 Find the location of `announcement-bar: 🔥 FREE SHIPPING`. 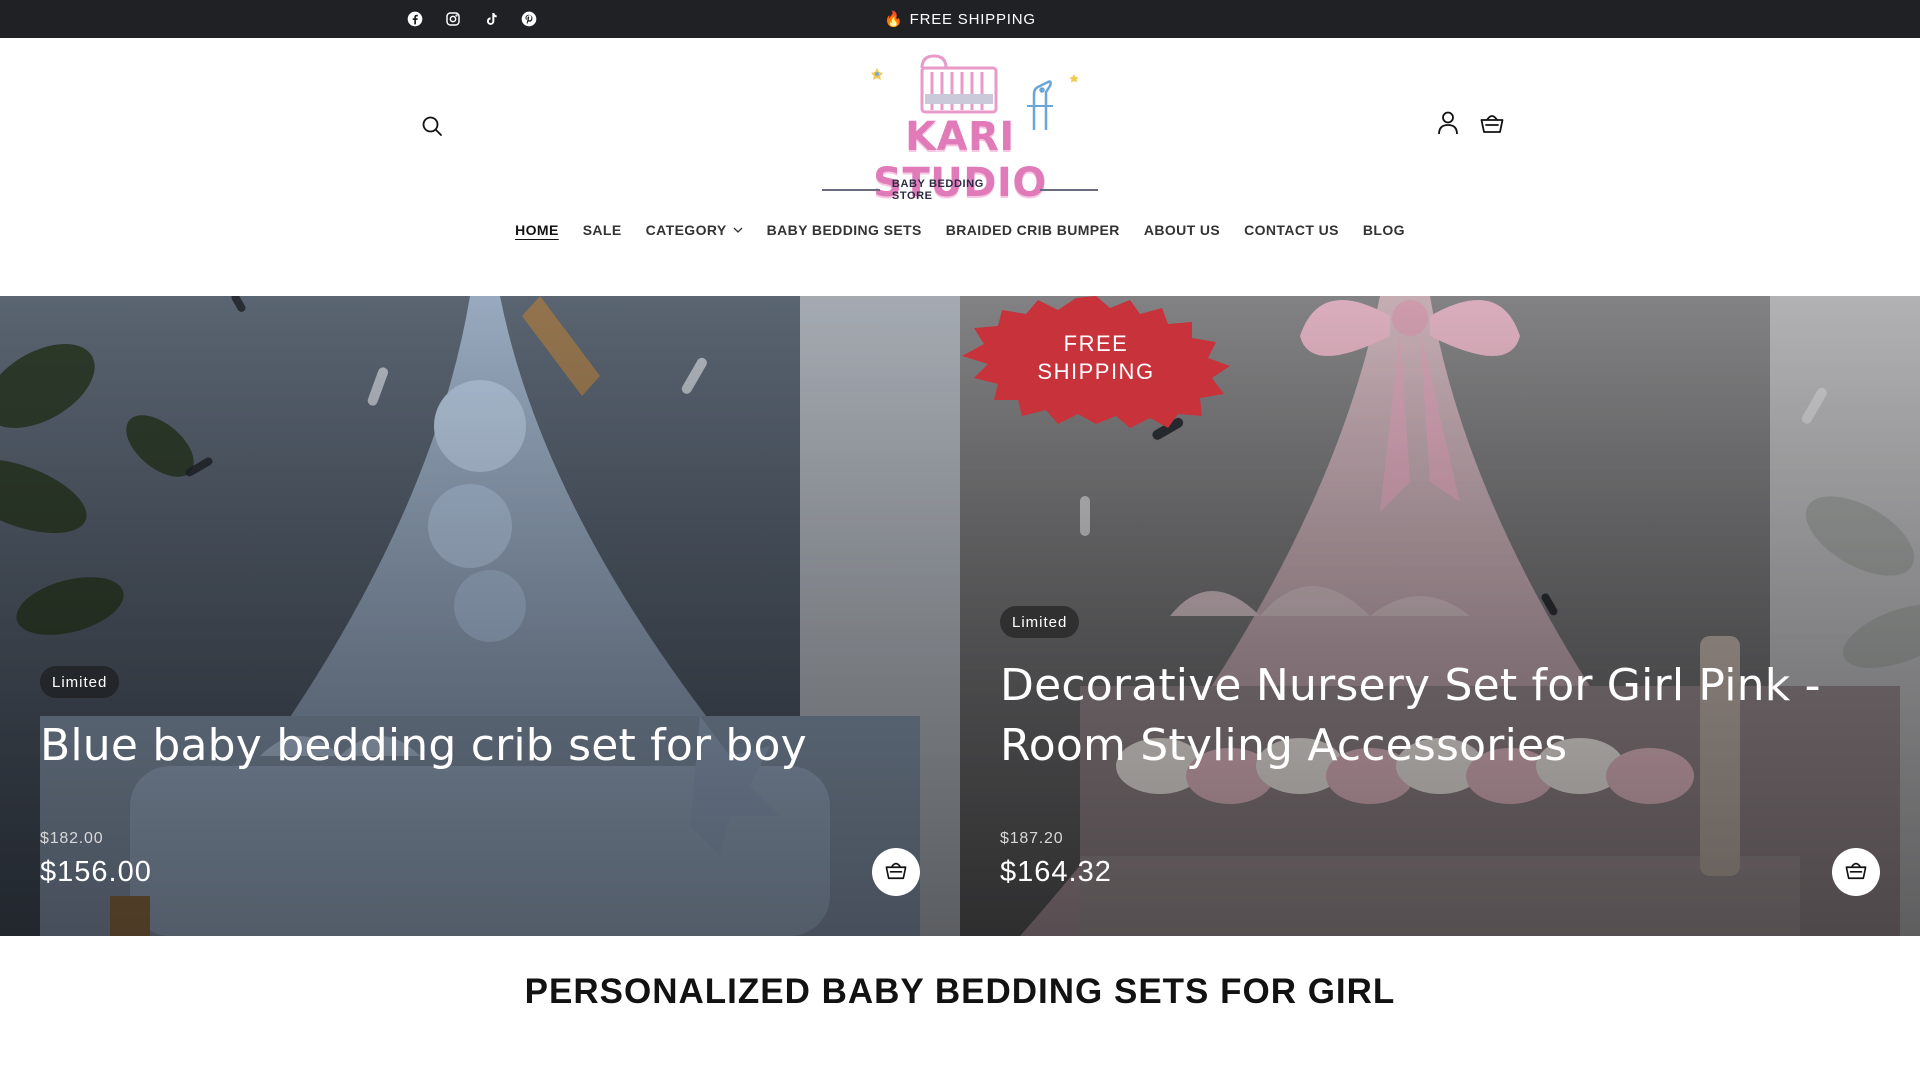

announcement-bar: 🔥 FREE SHIPPING is located at coordinates (960, 19).